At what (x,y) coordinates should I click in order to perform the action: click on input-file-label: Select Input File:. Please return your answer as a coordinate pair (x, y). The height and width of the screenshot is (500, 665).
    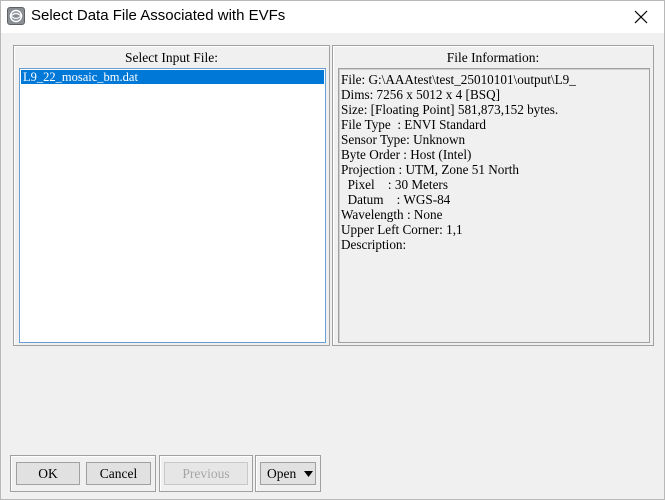
    Looking at the image, I should click on (171, 57).